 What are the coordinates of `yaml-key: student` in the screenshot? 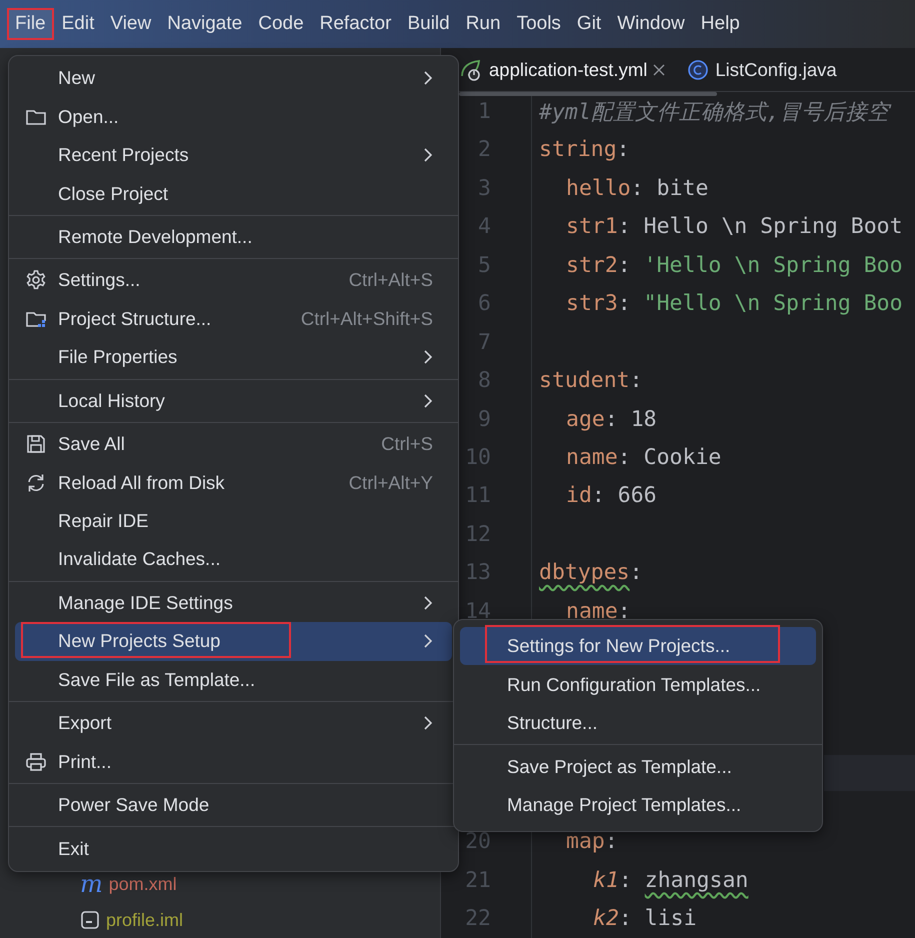 It's located at (584, 381).